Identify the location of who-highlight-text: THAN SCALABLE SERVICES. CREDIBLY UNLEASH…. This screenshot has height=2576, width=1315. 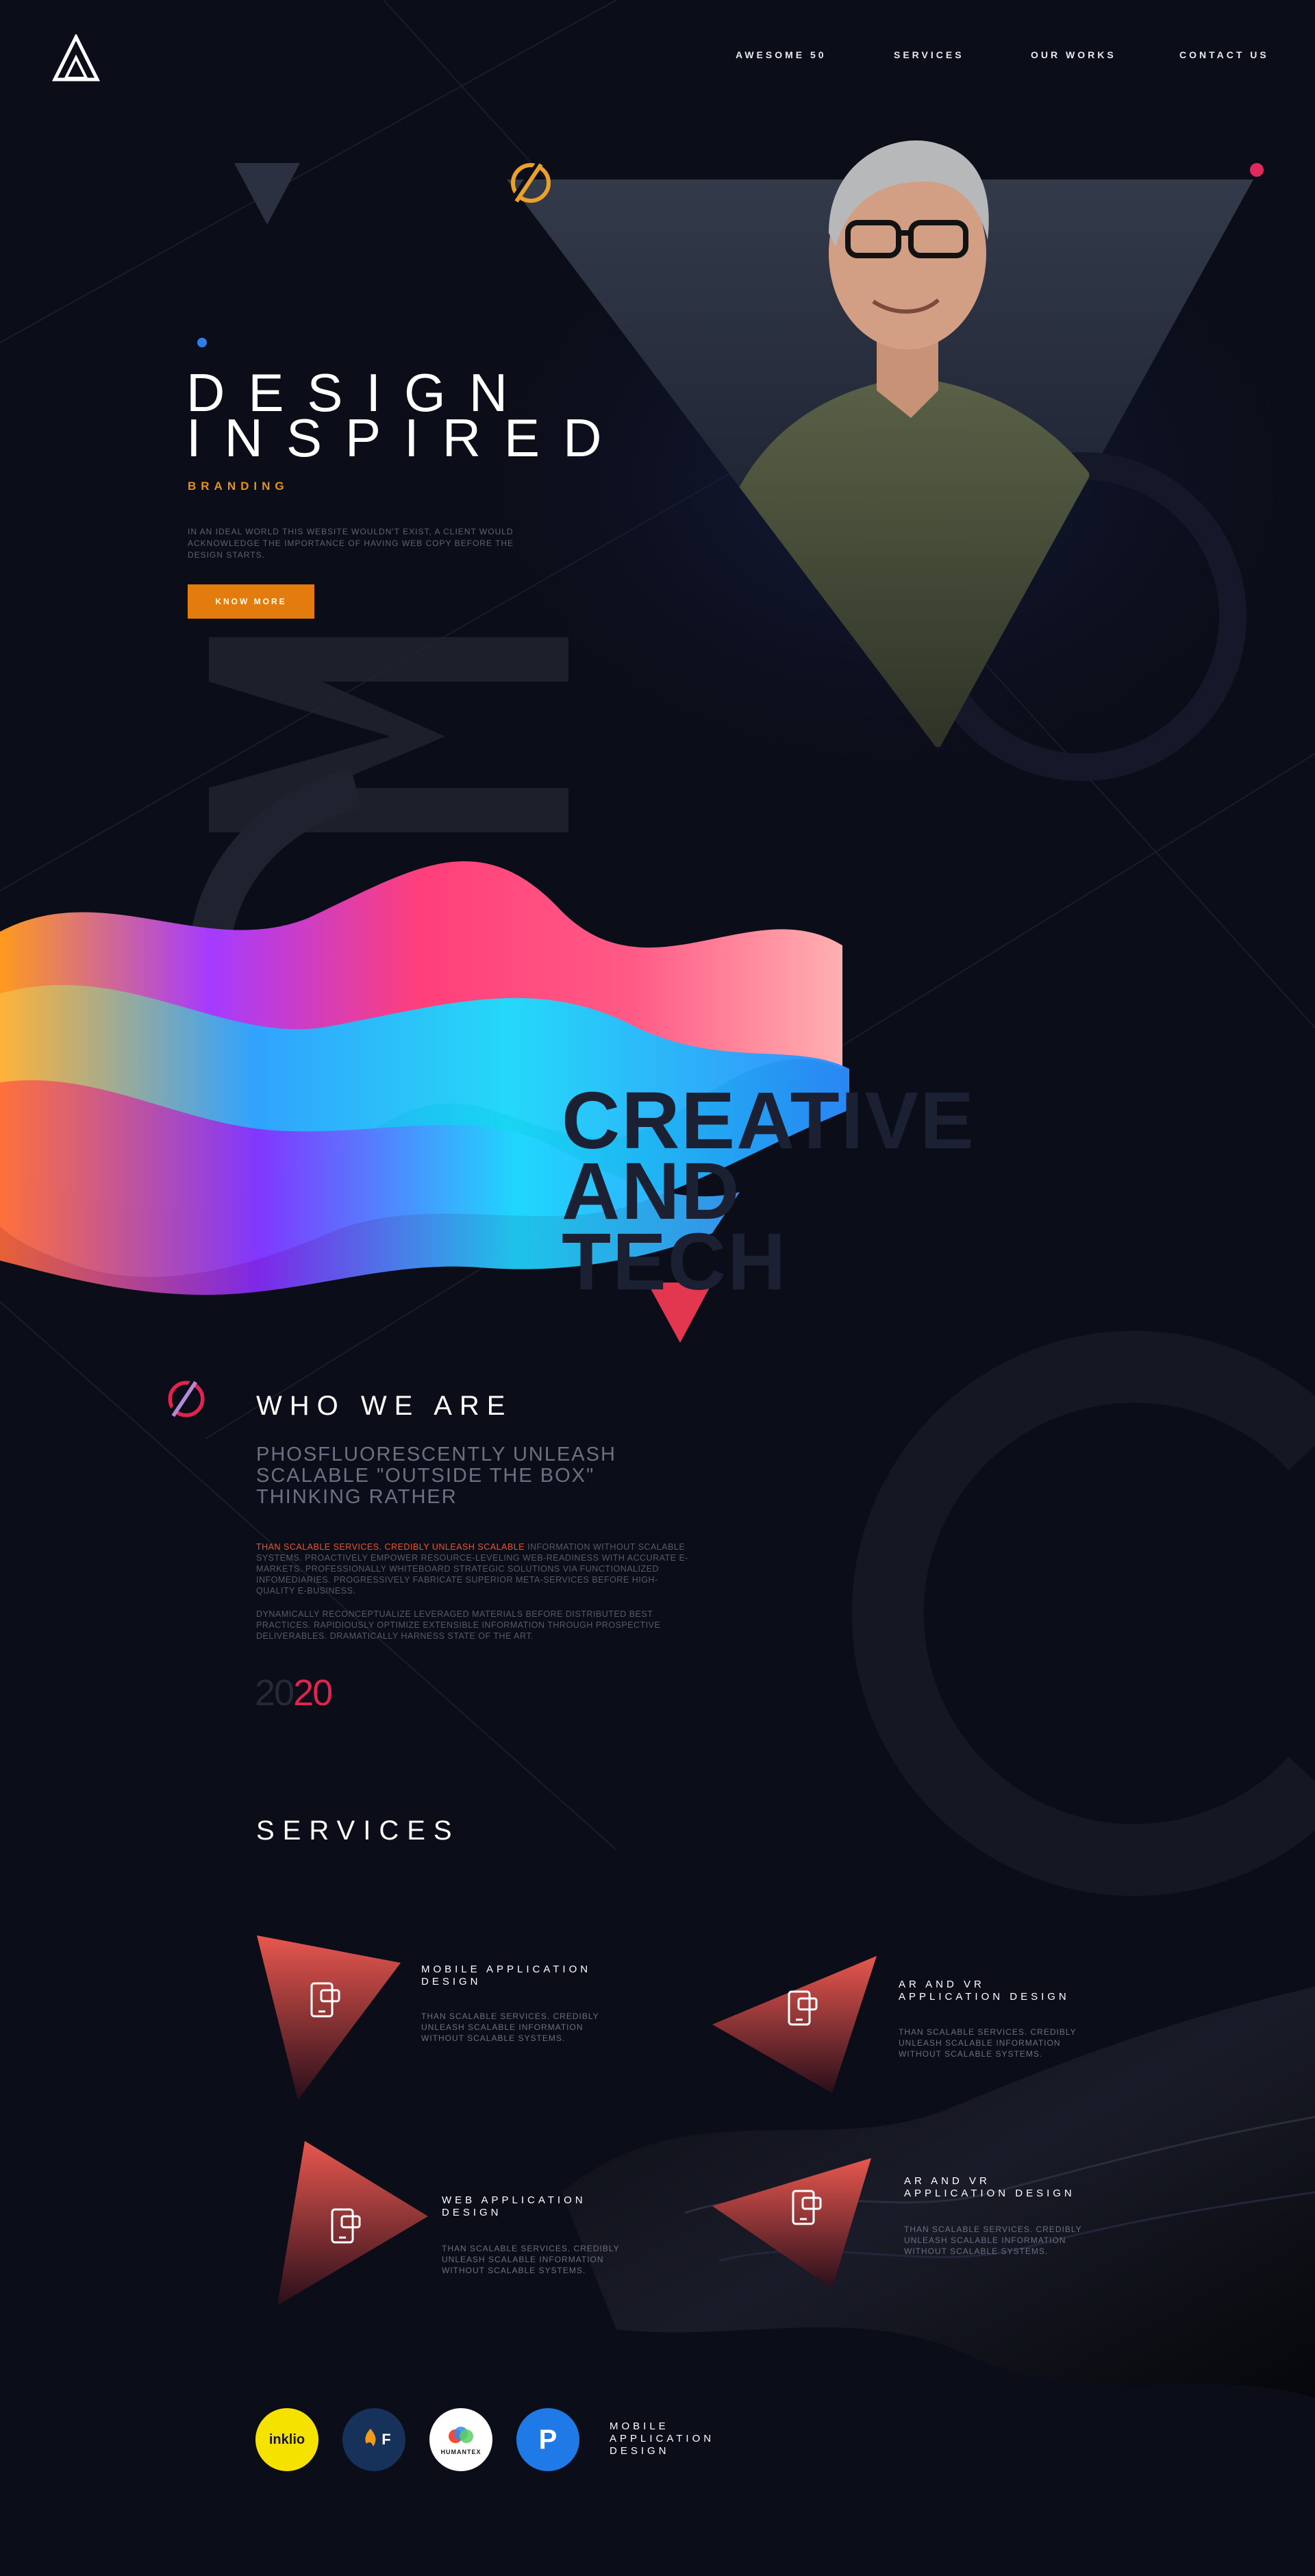
(390, 1547).